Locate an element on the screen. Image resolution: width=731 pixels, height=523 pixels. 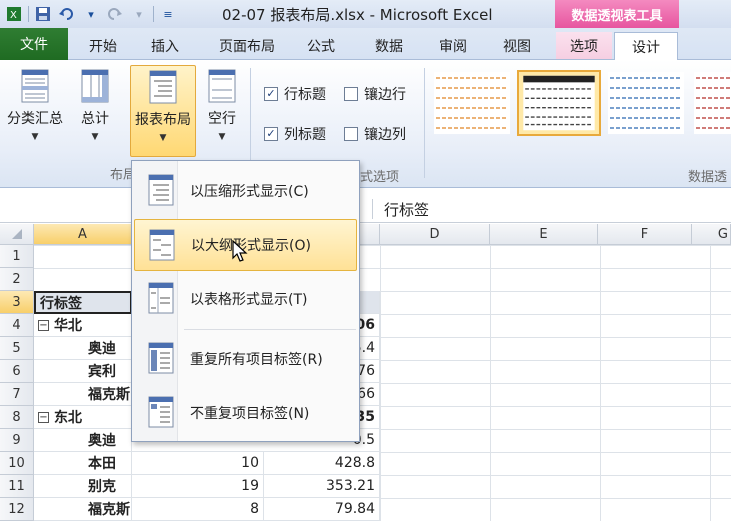
subtotals-label: 分类汇总 is located at coordinates (35, 119).